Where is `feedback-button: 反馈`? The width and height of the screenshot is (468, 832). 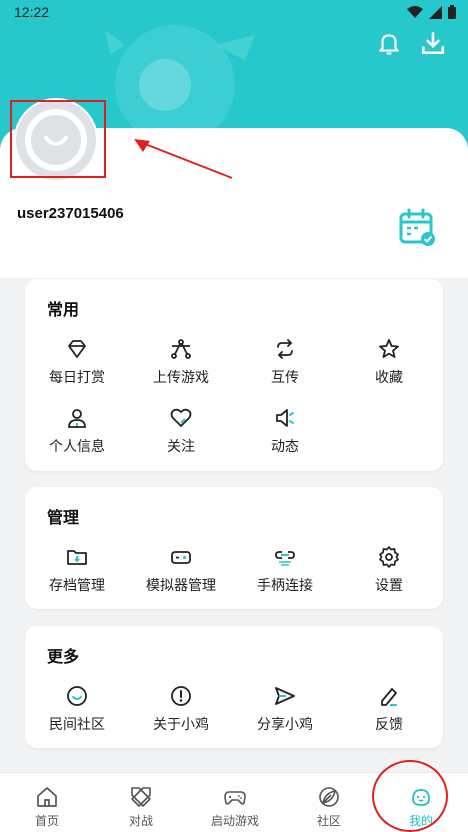
feedback-button: 反馈 is located at coordinates (389, 711).